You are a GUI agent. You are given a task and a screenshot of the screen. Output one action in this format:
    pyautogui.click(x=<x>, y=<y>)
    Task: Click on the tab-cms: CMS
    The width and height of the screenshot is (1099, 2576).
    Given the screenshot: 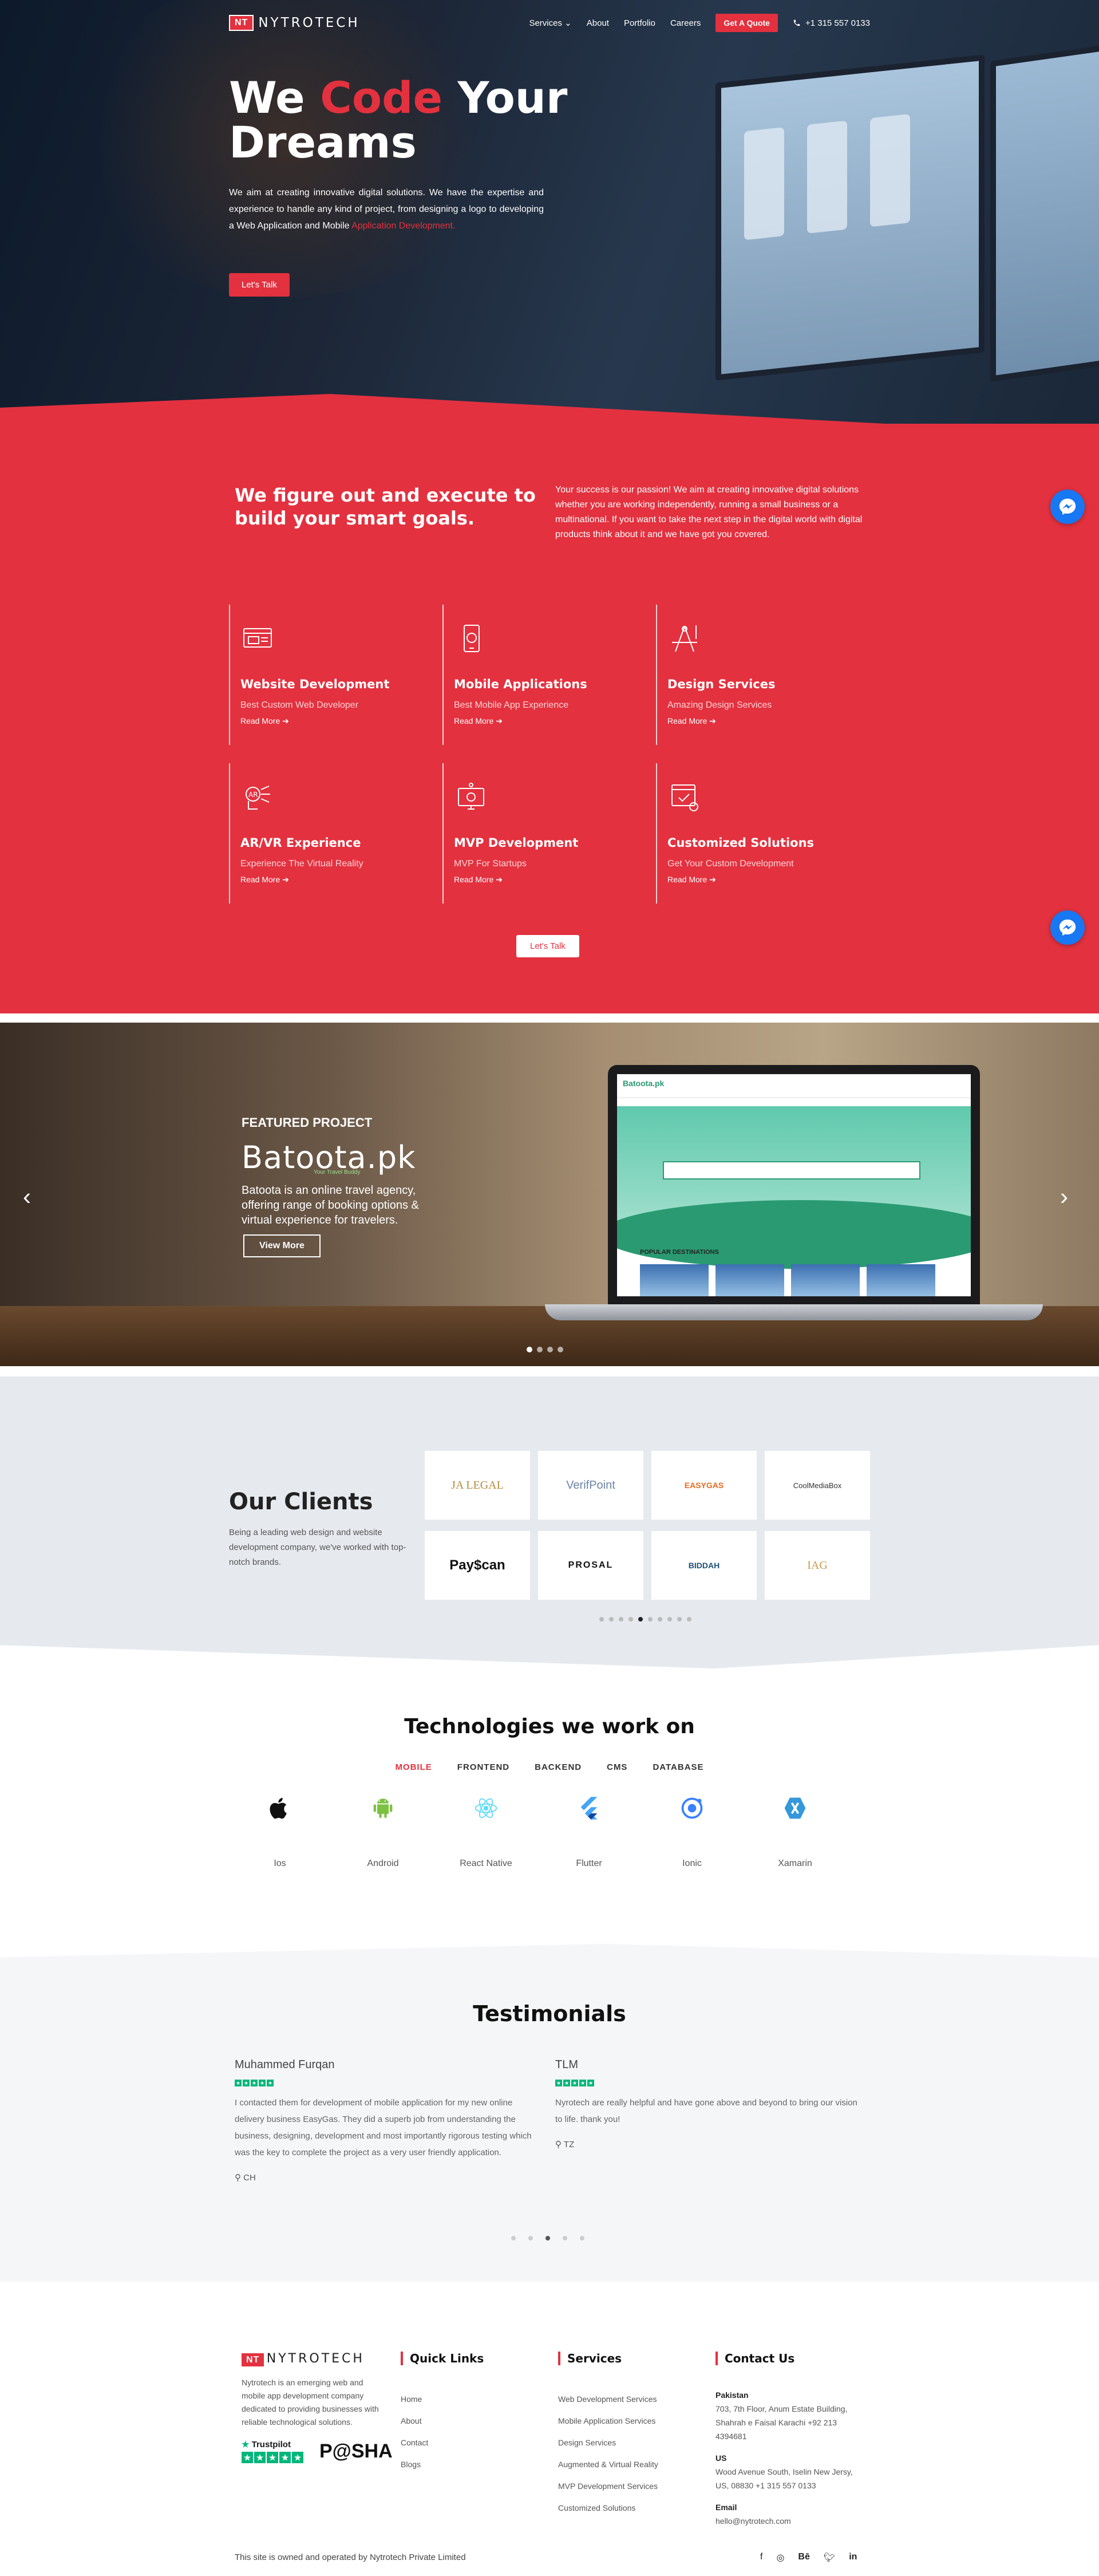 What is the action you would take?
    pyautogui.click(x=617, y=1767)
    